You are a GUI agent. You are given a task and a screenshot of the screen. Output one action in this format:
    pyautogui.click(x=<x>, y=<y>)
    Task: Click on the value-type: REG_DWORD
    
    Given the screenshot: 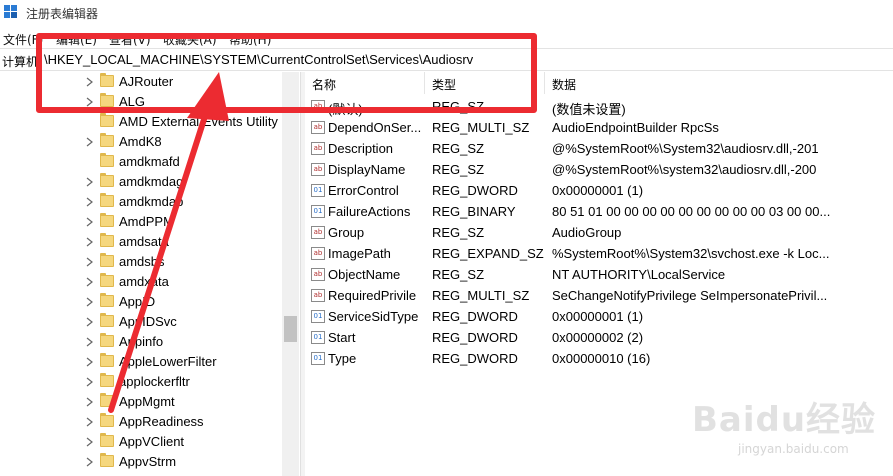 What is the action you would take?
    pyautogui.click(x=475, y=190)
    